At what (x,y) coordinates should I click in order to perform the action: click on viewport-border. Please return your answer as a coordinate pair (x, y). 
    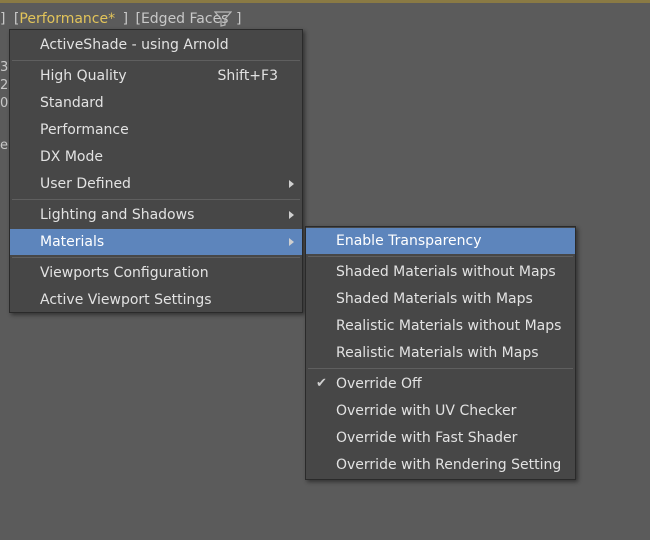
    Looking at the image, I should click on (325, 1).